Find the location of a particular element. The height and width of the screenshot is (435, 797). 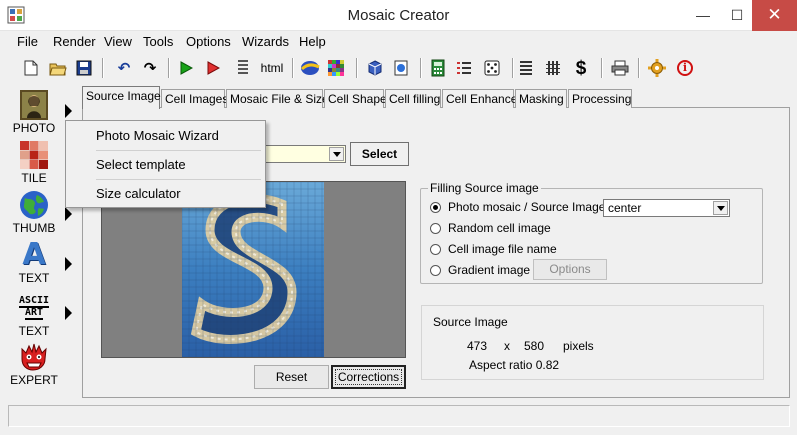

open-folder-icon is located at coordinates (58, 68).